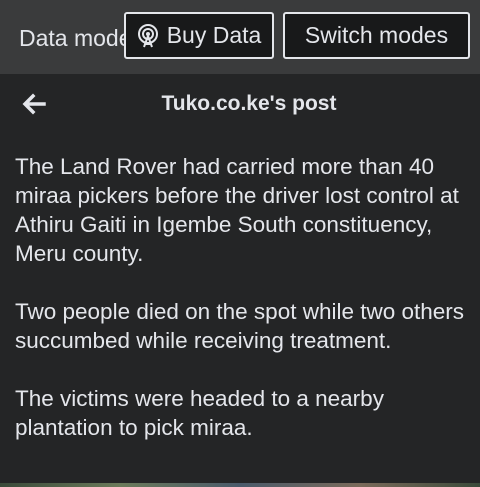 This screenshot has width=480, height=487. Describe the element at coordinates (72, 38) in the screenshot. I see `data-mode-label: Data mode` at that location.